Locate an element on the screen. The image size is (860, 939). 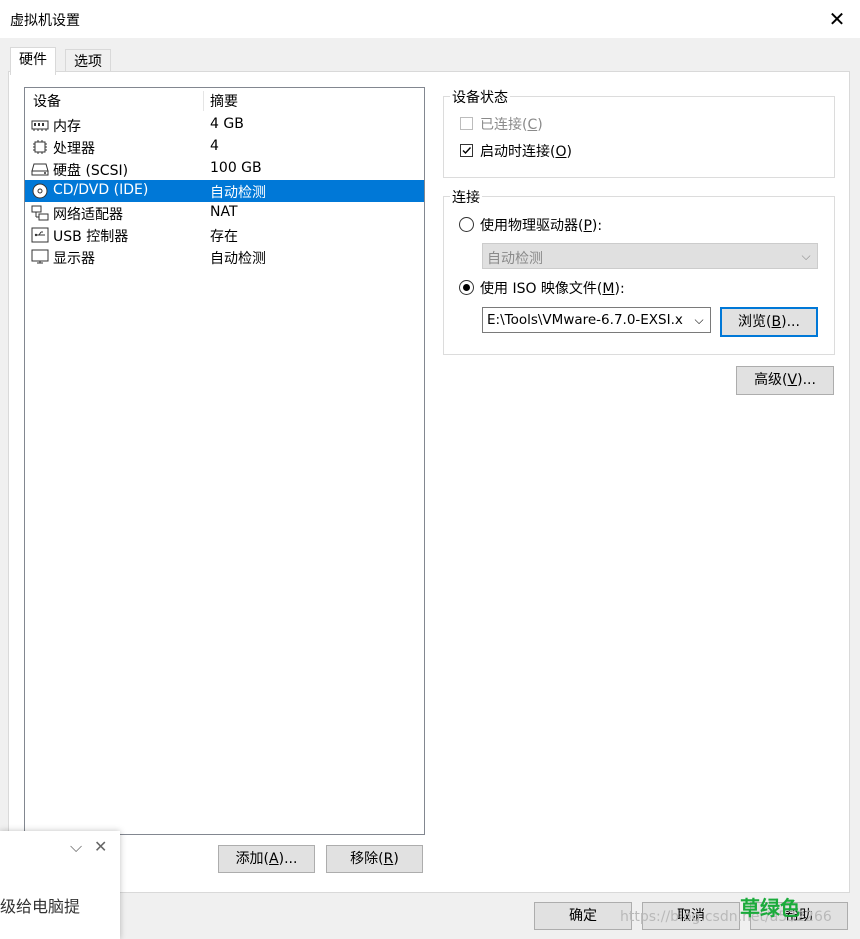
notification-message: 级给电脑提 is located at coordinates (40, 906).